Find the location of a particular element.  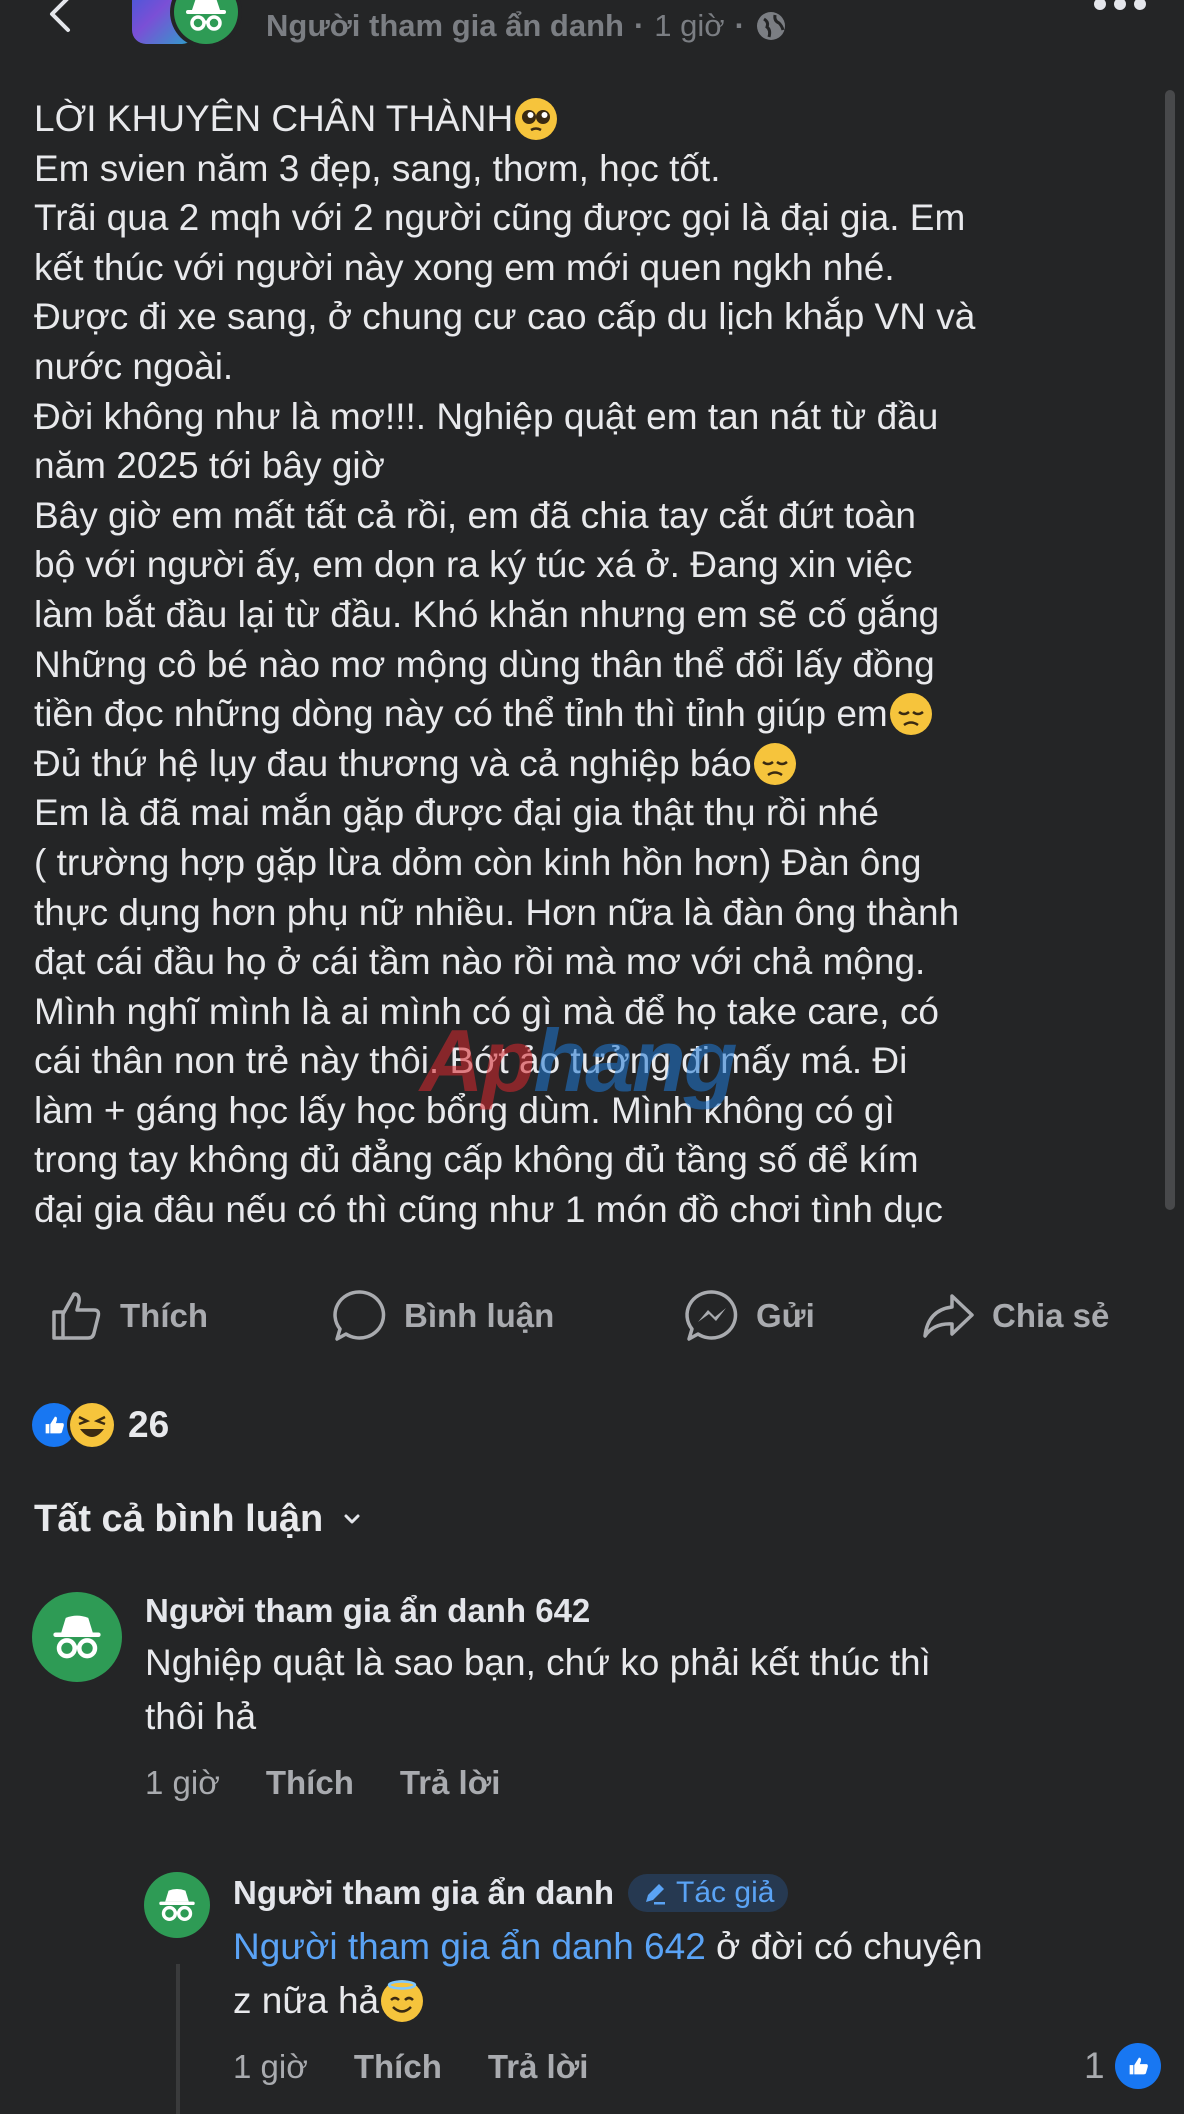

commenter-avatar is located at coordinates (77, 1637).